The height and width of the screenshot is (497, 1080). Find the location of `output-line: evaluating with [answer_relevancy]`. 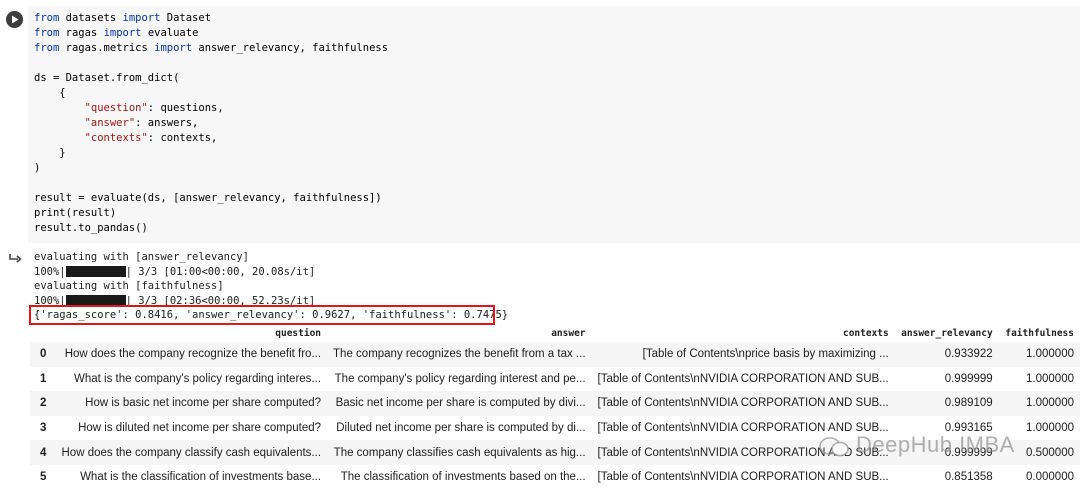

output-line: evaluating with [answer_relevancy] is located at coordinates (141, 257).